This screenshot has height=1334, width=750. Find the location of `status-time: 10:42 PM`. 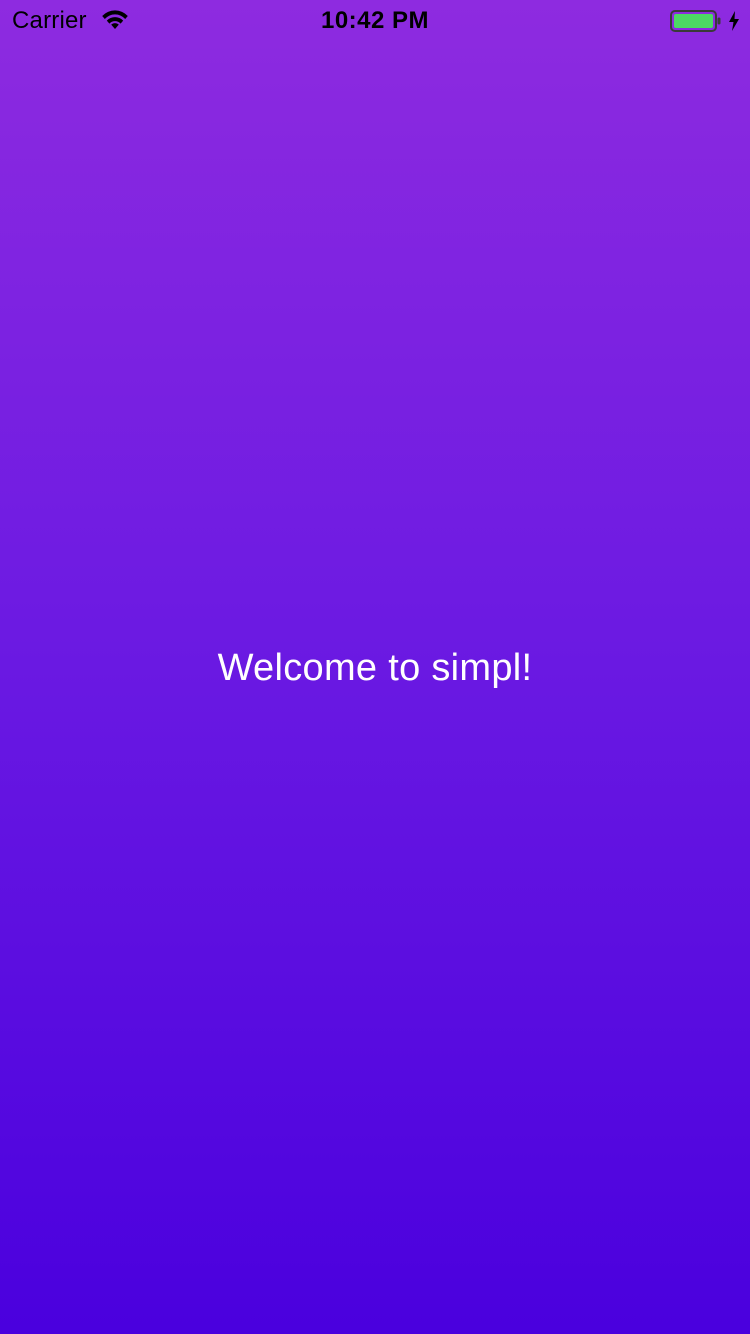

status-time: 10:42 PM is located at coordinates (375, 20).